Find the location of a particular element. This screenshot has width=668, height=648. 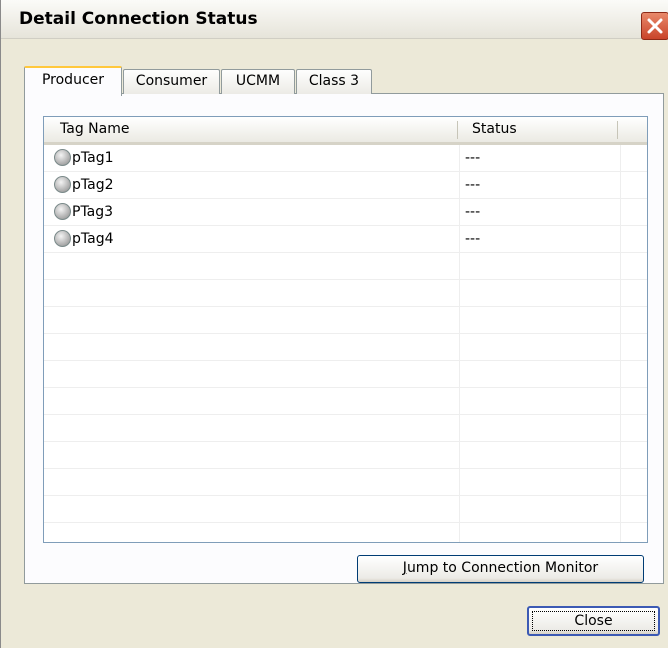

jump-button-label-rest: ump to Connection Monitor is located at coordinates (502, 568).